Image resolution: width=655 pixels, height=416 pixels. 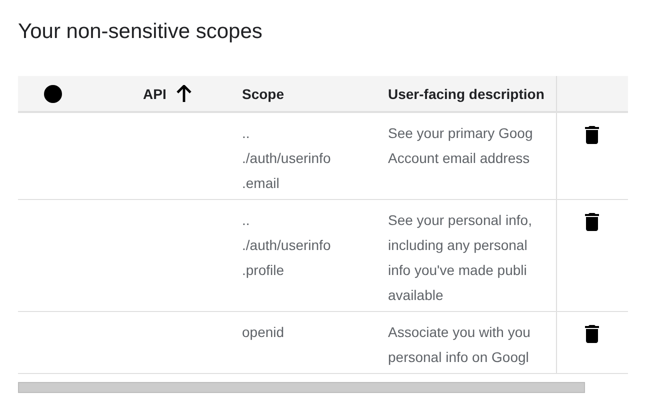 I want to click on scope-cell-text: .. ./auth/userinfo .email, so click(x=286, y=158).